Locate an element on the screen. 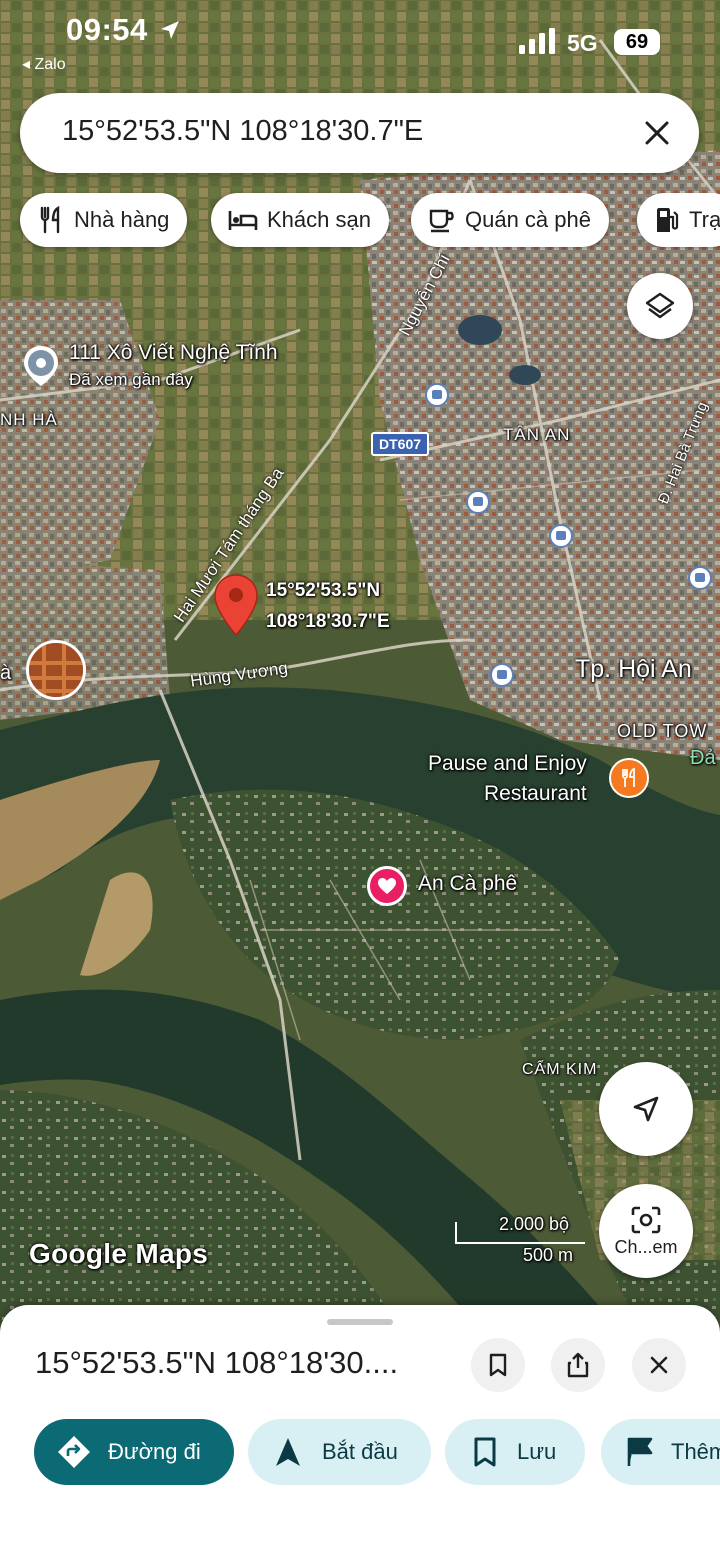  cellular-signal-icon is located at coordinates (537, 41).